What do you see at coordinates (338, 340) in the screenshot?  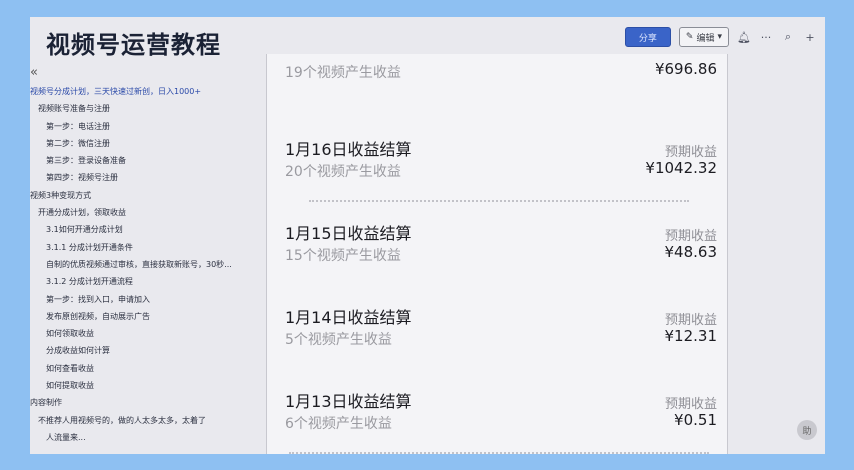 I see `video-count: 5个视频产生收益` at bounding box center [338, 340].